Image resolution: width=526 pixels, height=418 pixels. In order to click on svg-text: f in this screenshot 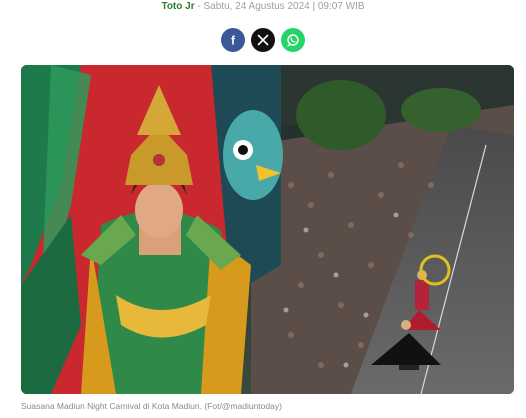, I will do `click(233, 40)`.